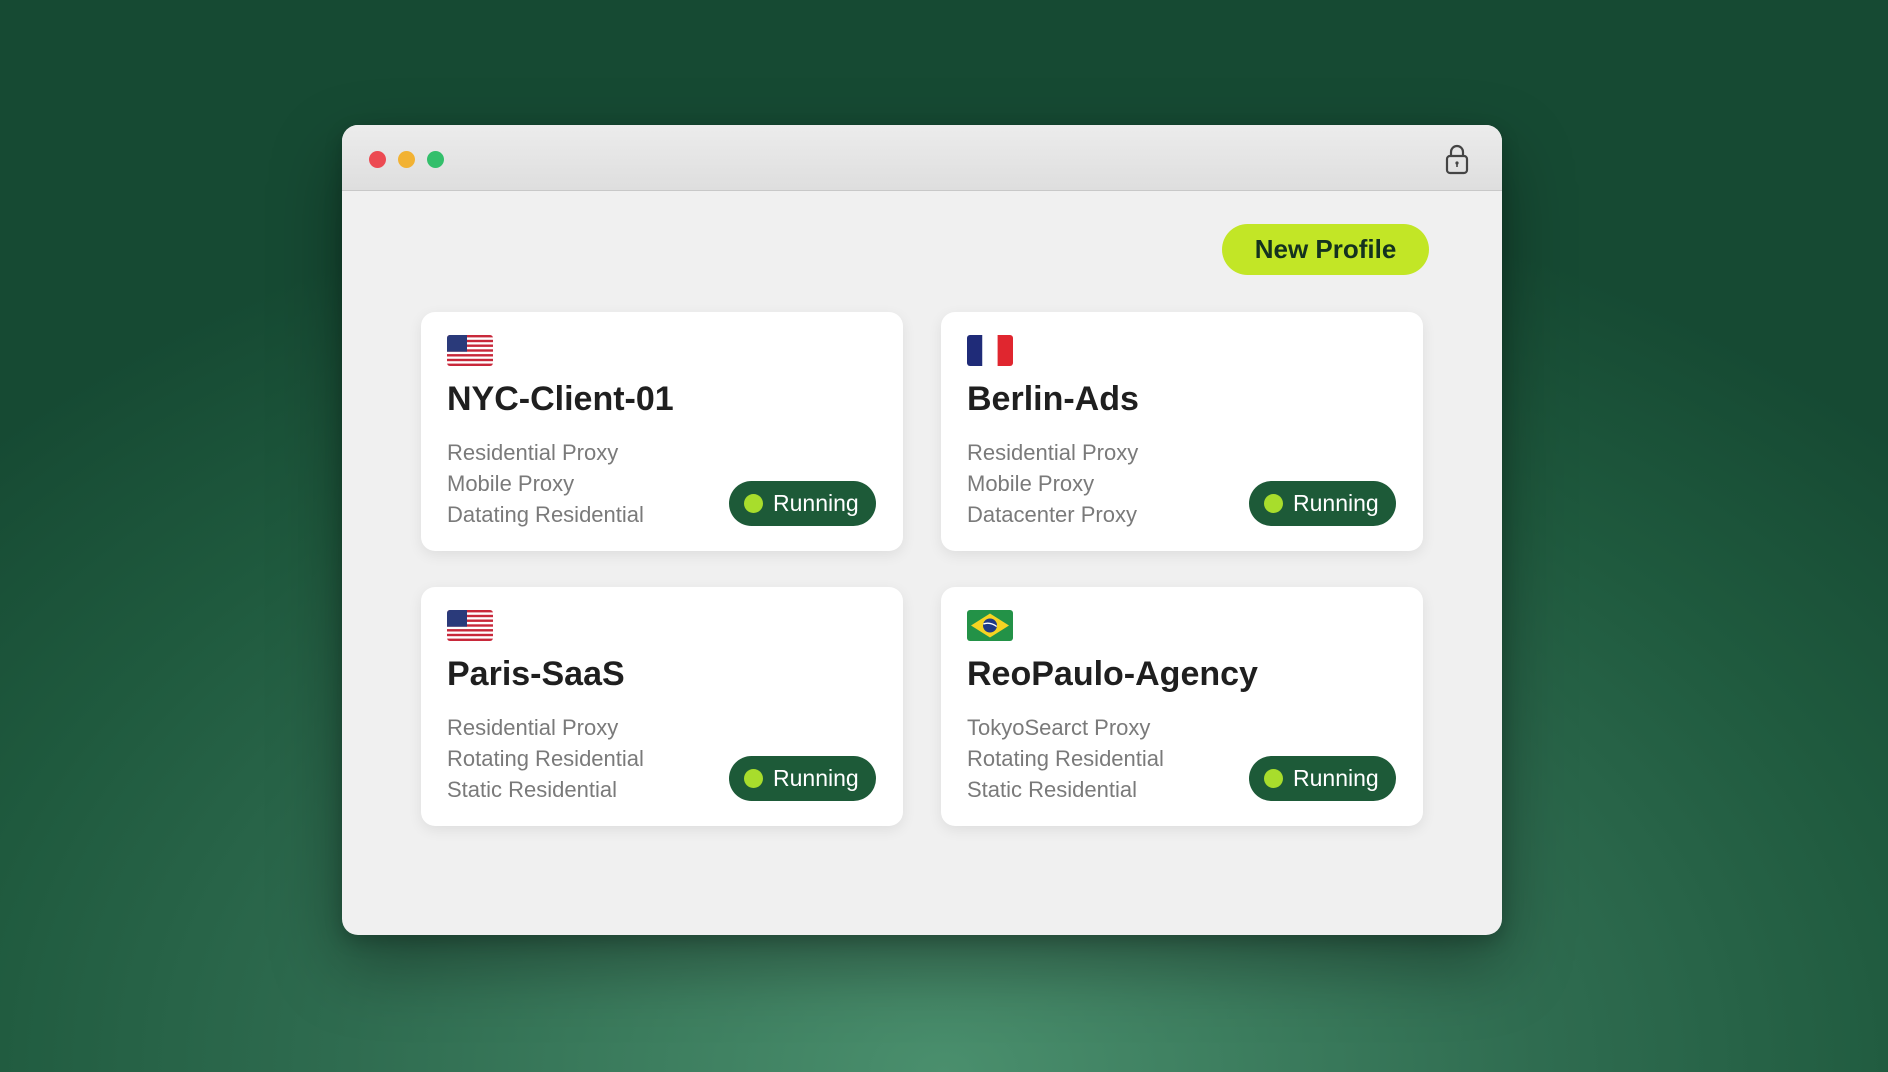 This screenshot has width=1888, height=1072. Describe the element at coordinates (1052, 514) in the screenshot. I see `proxy-item: Datacenter Proxy` at that location.